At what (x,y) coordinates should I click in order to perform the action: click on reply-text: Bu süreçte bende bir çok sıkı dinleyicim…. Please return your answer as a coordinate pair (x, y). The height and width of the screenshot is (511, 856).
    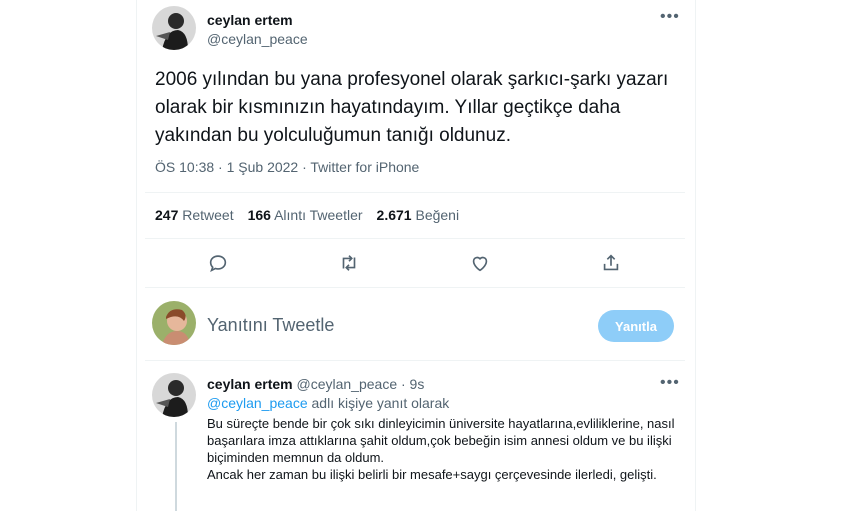
    Looking at the image, I should click on (441, 449).